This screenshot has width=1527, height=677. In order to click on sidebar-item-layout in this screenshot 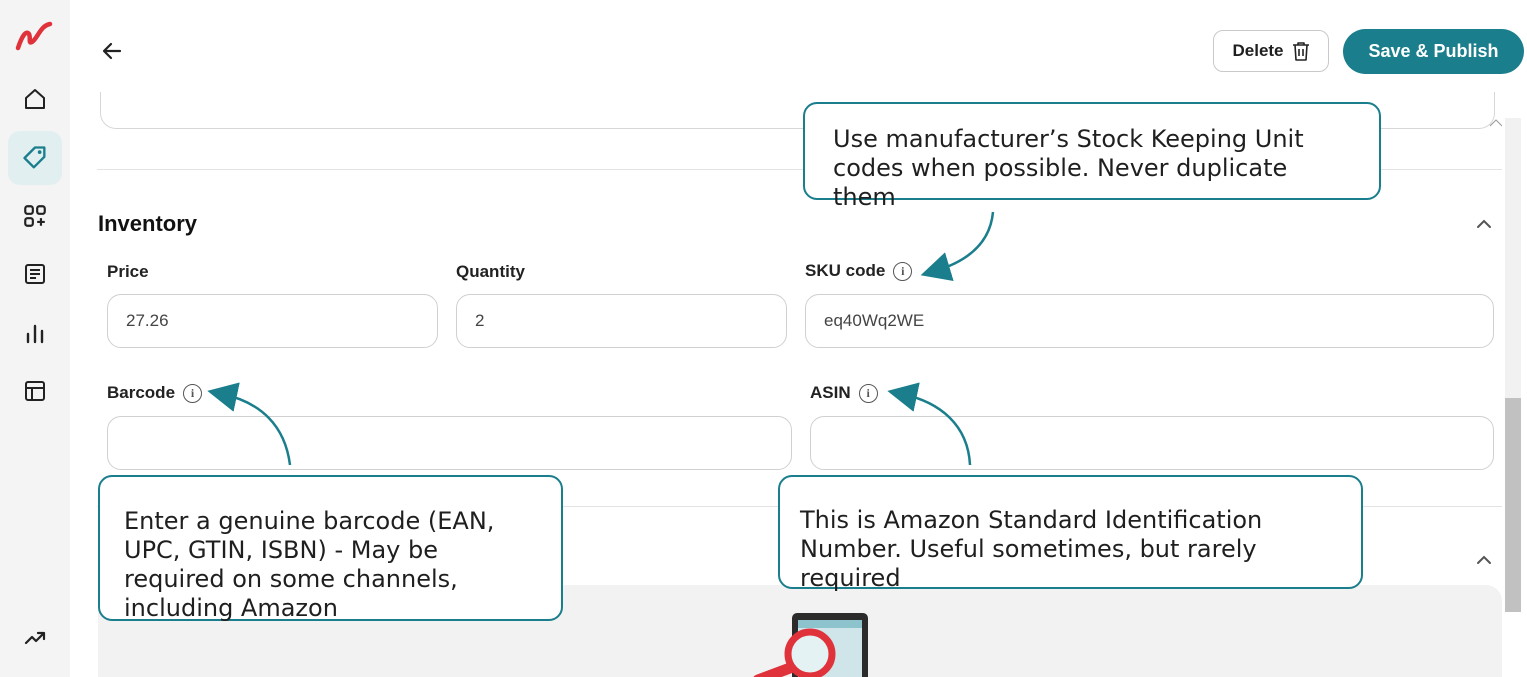, I will do `click(35, 391)`.